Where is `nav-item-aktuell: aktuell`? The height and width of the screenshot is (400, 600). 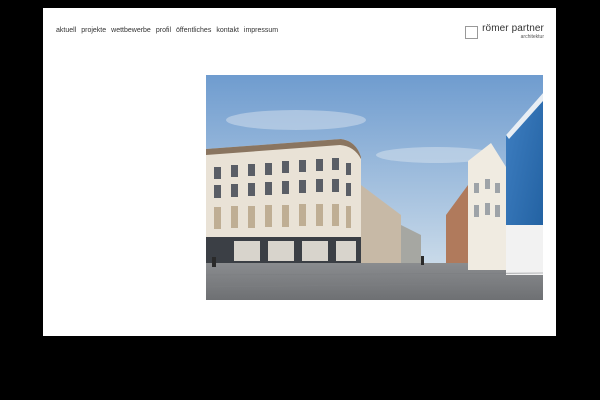 nav-item-aktuell: aktuell is located at coordinates (66, 31).